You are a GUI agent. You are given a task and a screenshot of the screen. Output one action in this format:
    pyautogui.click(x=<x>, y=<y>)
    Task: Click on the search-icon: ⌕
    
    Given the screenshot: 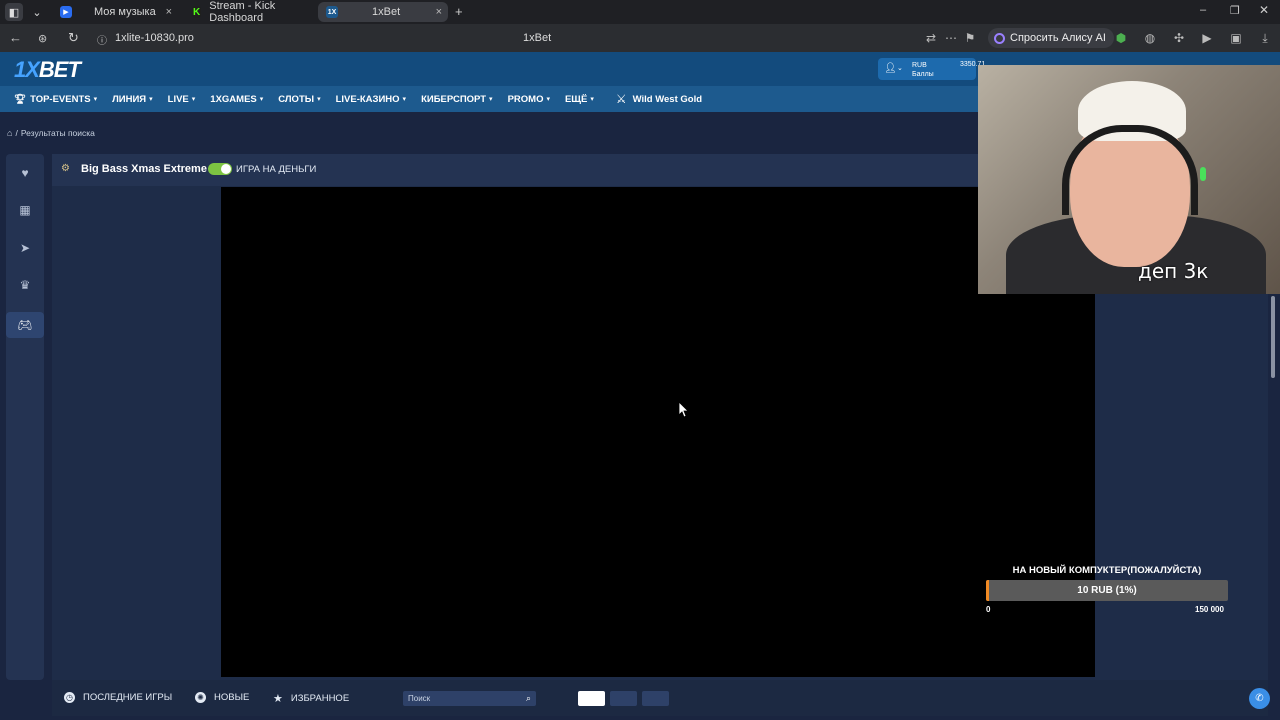 What is the action you would take?
    pyautogui.click(x=528, y=698)
    